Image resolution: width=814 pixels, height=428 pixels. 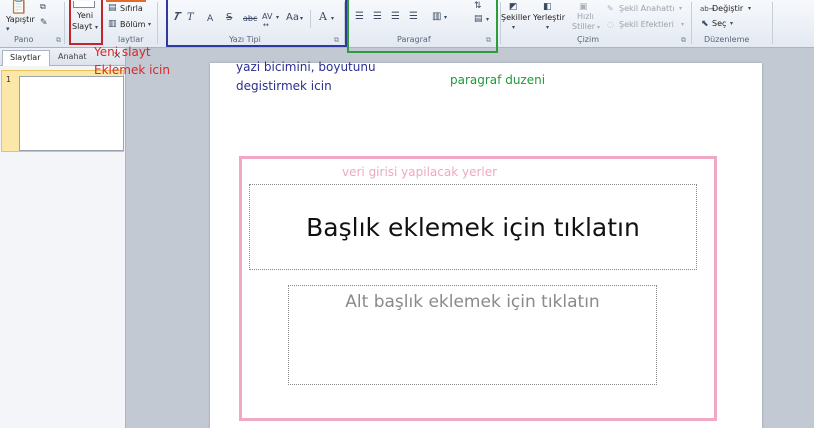 What do you see at coordinates (132, 25) in the screenshot?
I see `section-button: Bölüm` at bounding box center [132, 25].